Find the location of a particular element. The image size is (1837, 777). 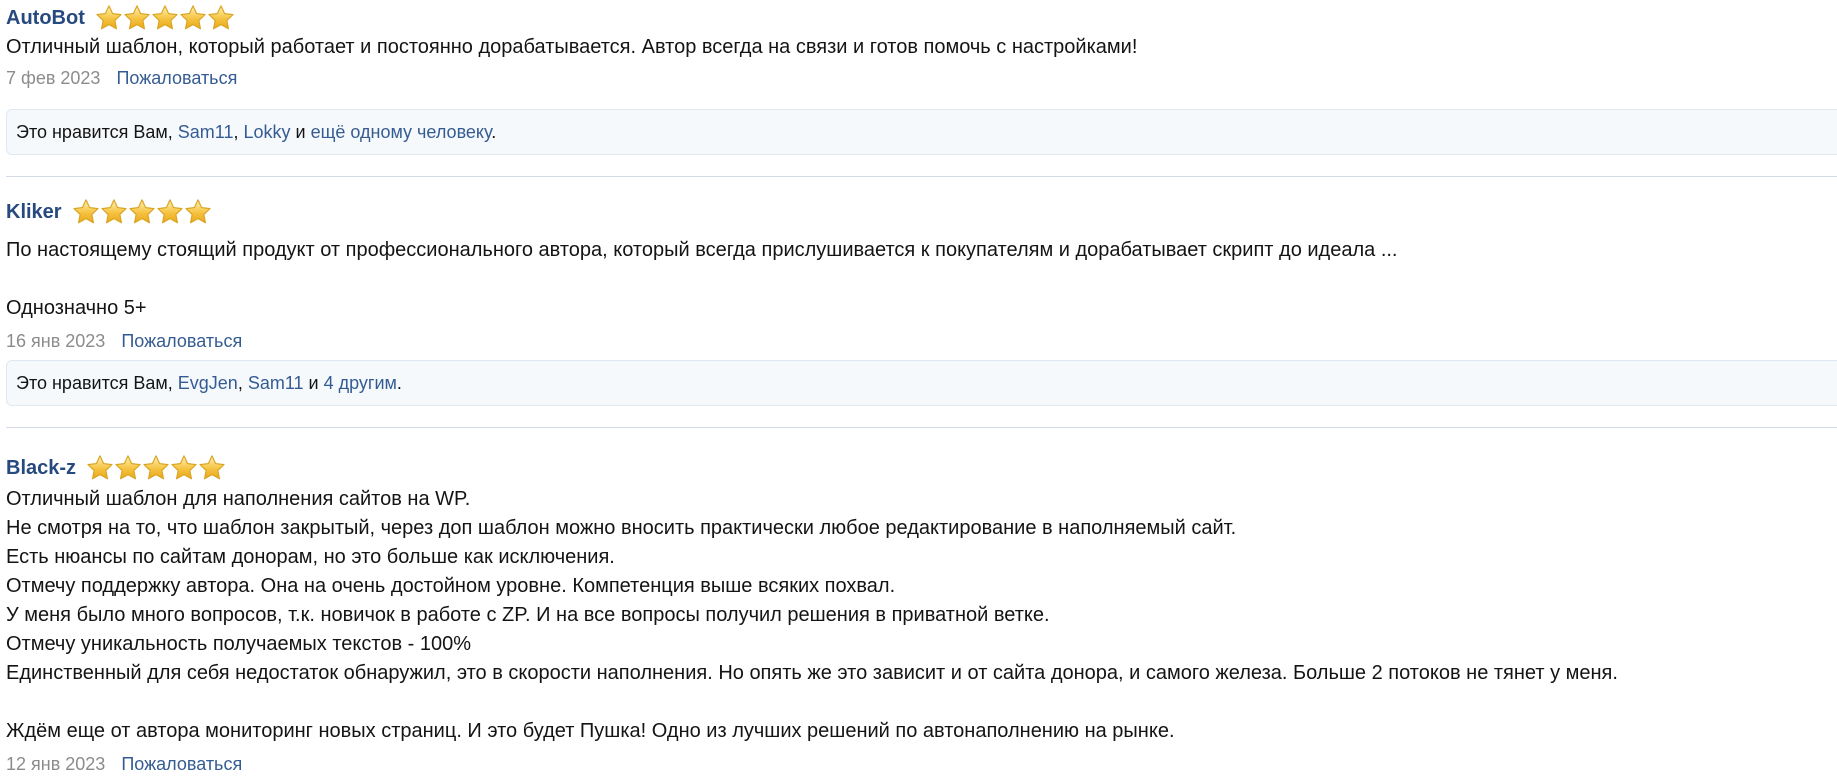

review-author-link: AutoBot is located at coordinates (45, 18).